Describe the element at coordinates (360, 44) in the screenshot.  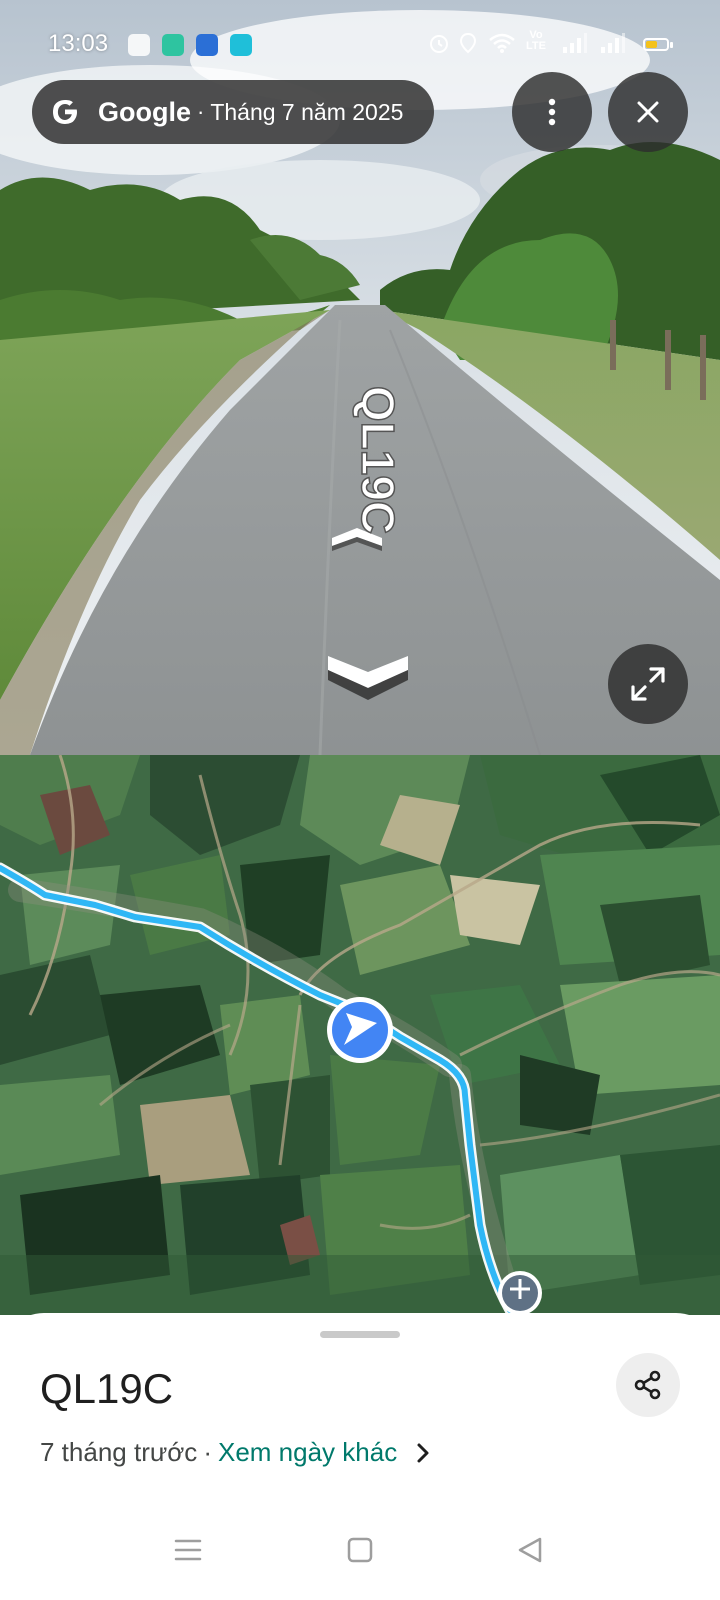
I see `status-bar: 13:03 Vo LTE` at that location.